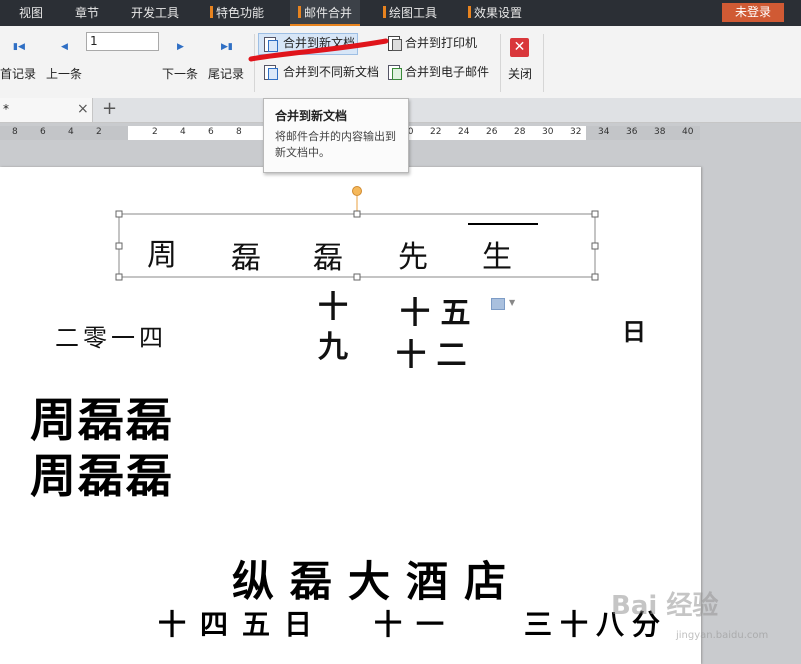  What do you see at coordinates (261, 581) in the screenshot?
I see `venue-char: 纵` at bounding box center [261, 581].